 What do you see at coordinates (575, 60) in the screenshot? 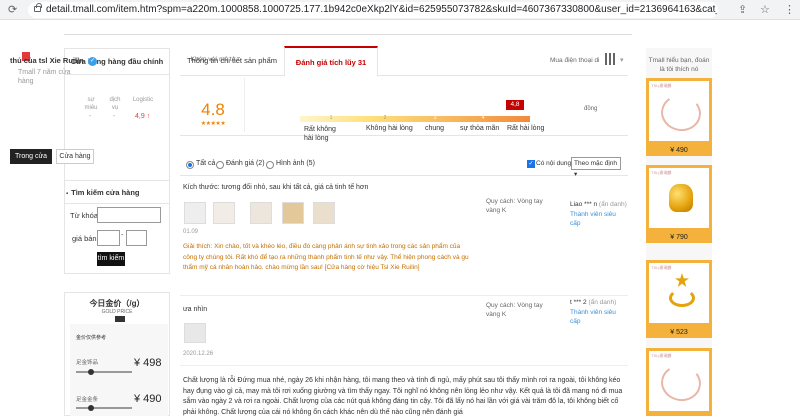
I see `mobile-purchase-link: Mua điện thoại di` at bounding box center [575, 60].